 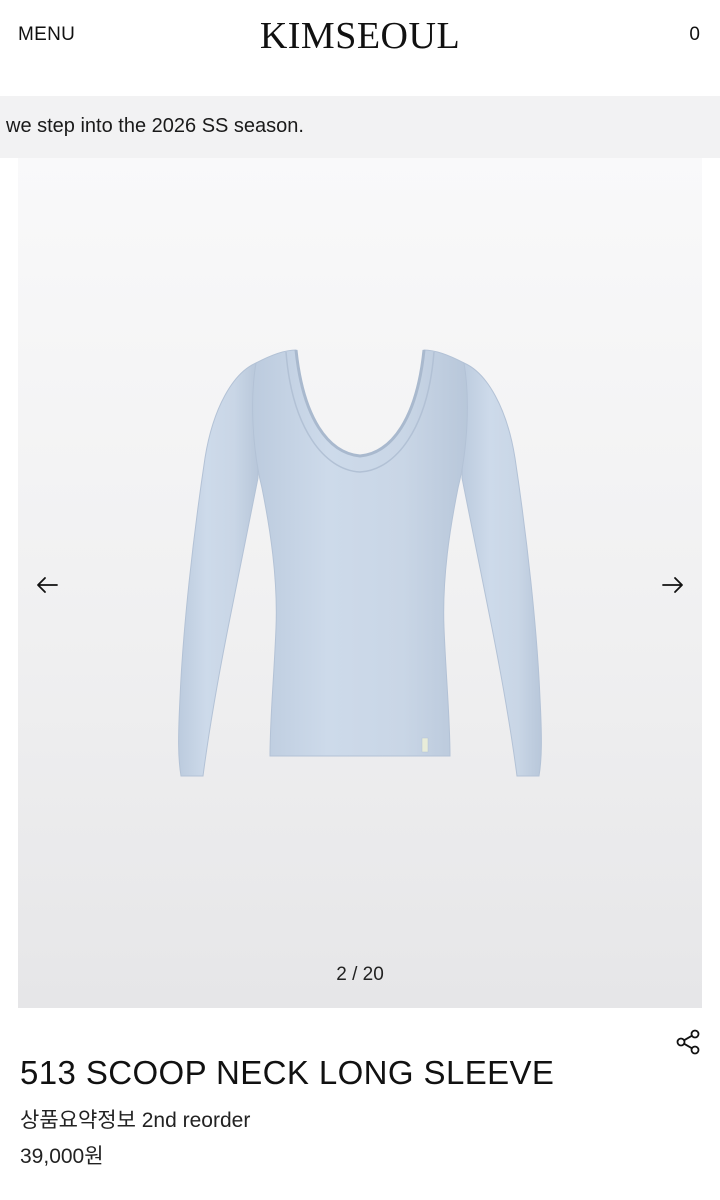 I want to click on arrow-right-icon, so click(x=672, y=585).